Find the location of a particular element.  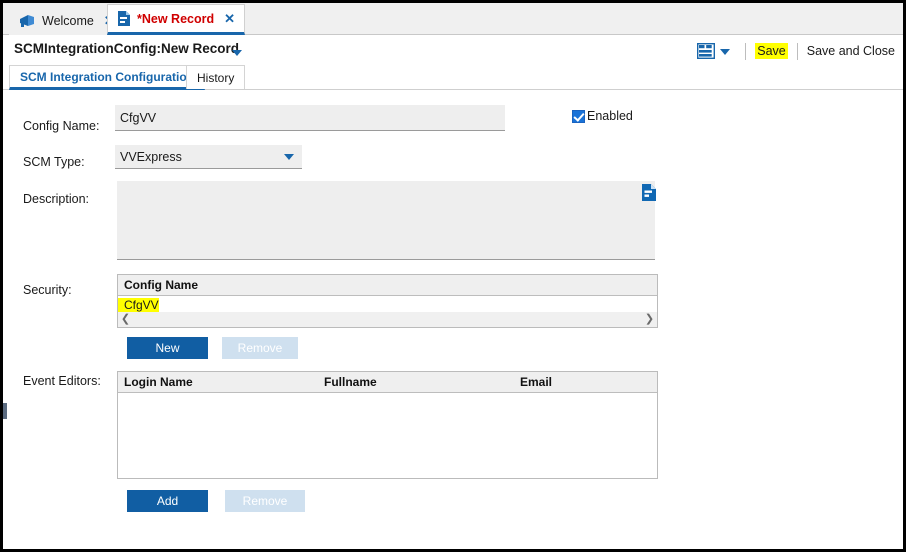

document-icon is located at coordinates (124, 18).